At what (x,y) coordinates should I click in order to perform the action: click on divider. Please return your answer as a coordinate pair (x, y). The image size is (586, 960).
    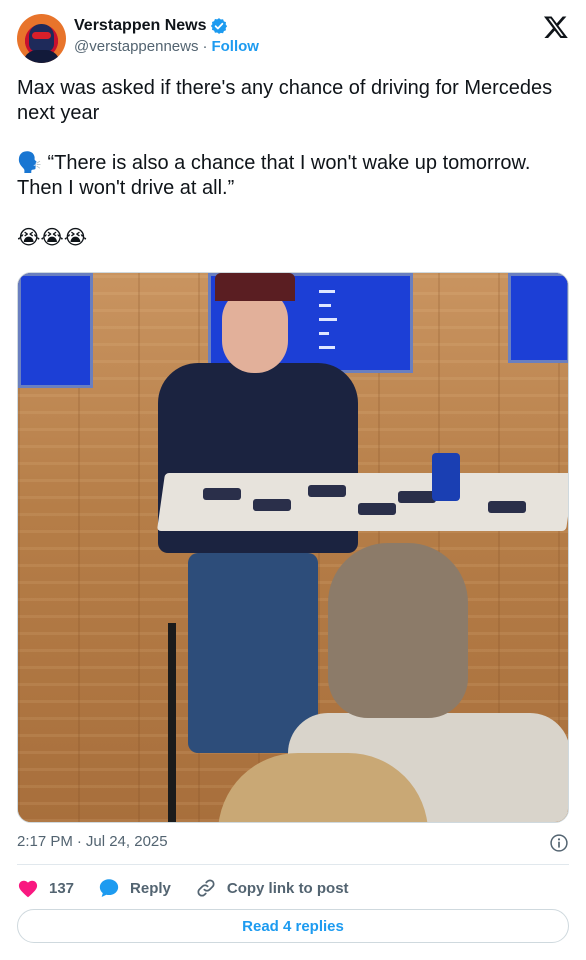
    Looking at the image, I should click on (293, 864).